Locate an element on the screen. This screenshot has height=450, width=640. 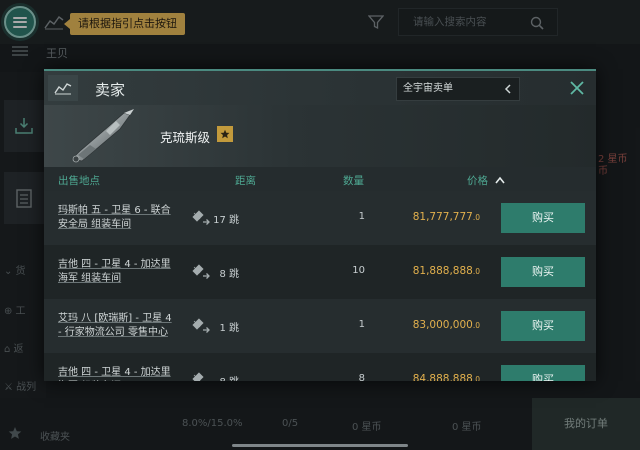
price-value: 81,777,777.0 is located at coordinates (446, 217).